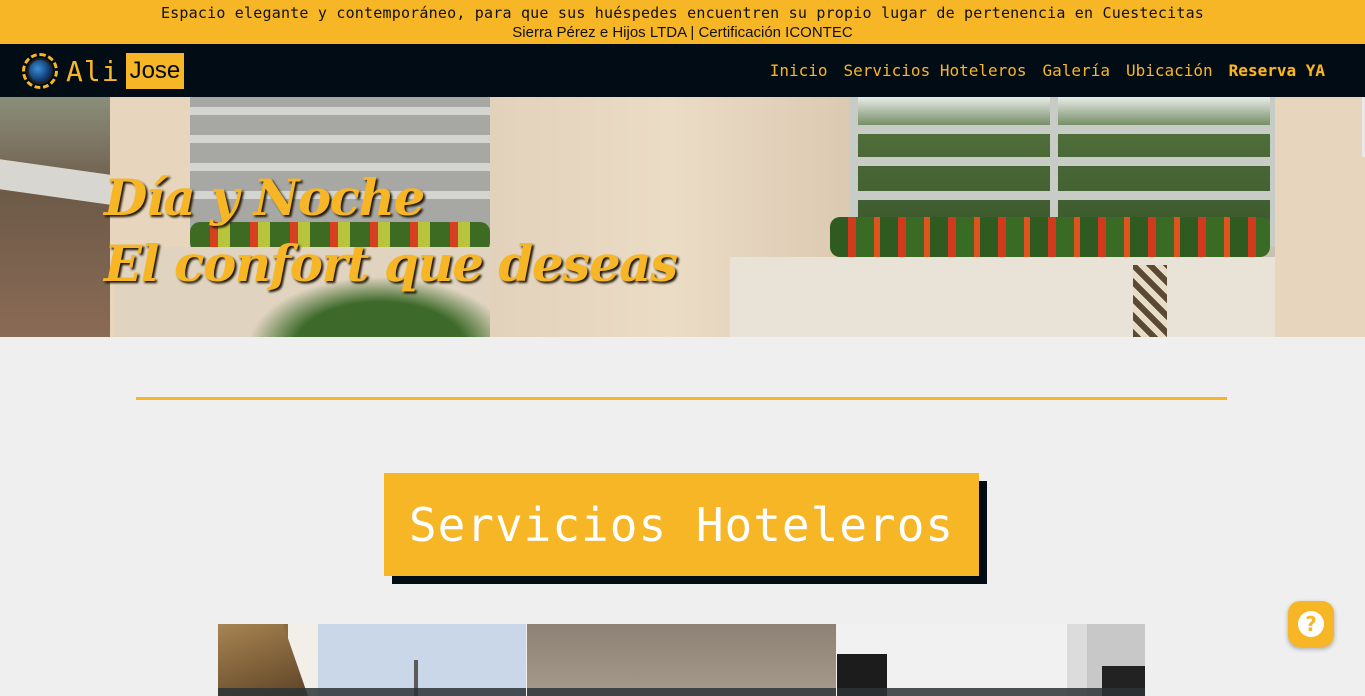 The image size is (1365, 696). I want to click on logo: Ali Jose, so click(103, 71).